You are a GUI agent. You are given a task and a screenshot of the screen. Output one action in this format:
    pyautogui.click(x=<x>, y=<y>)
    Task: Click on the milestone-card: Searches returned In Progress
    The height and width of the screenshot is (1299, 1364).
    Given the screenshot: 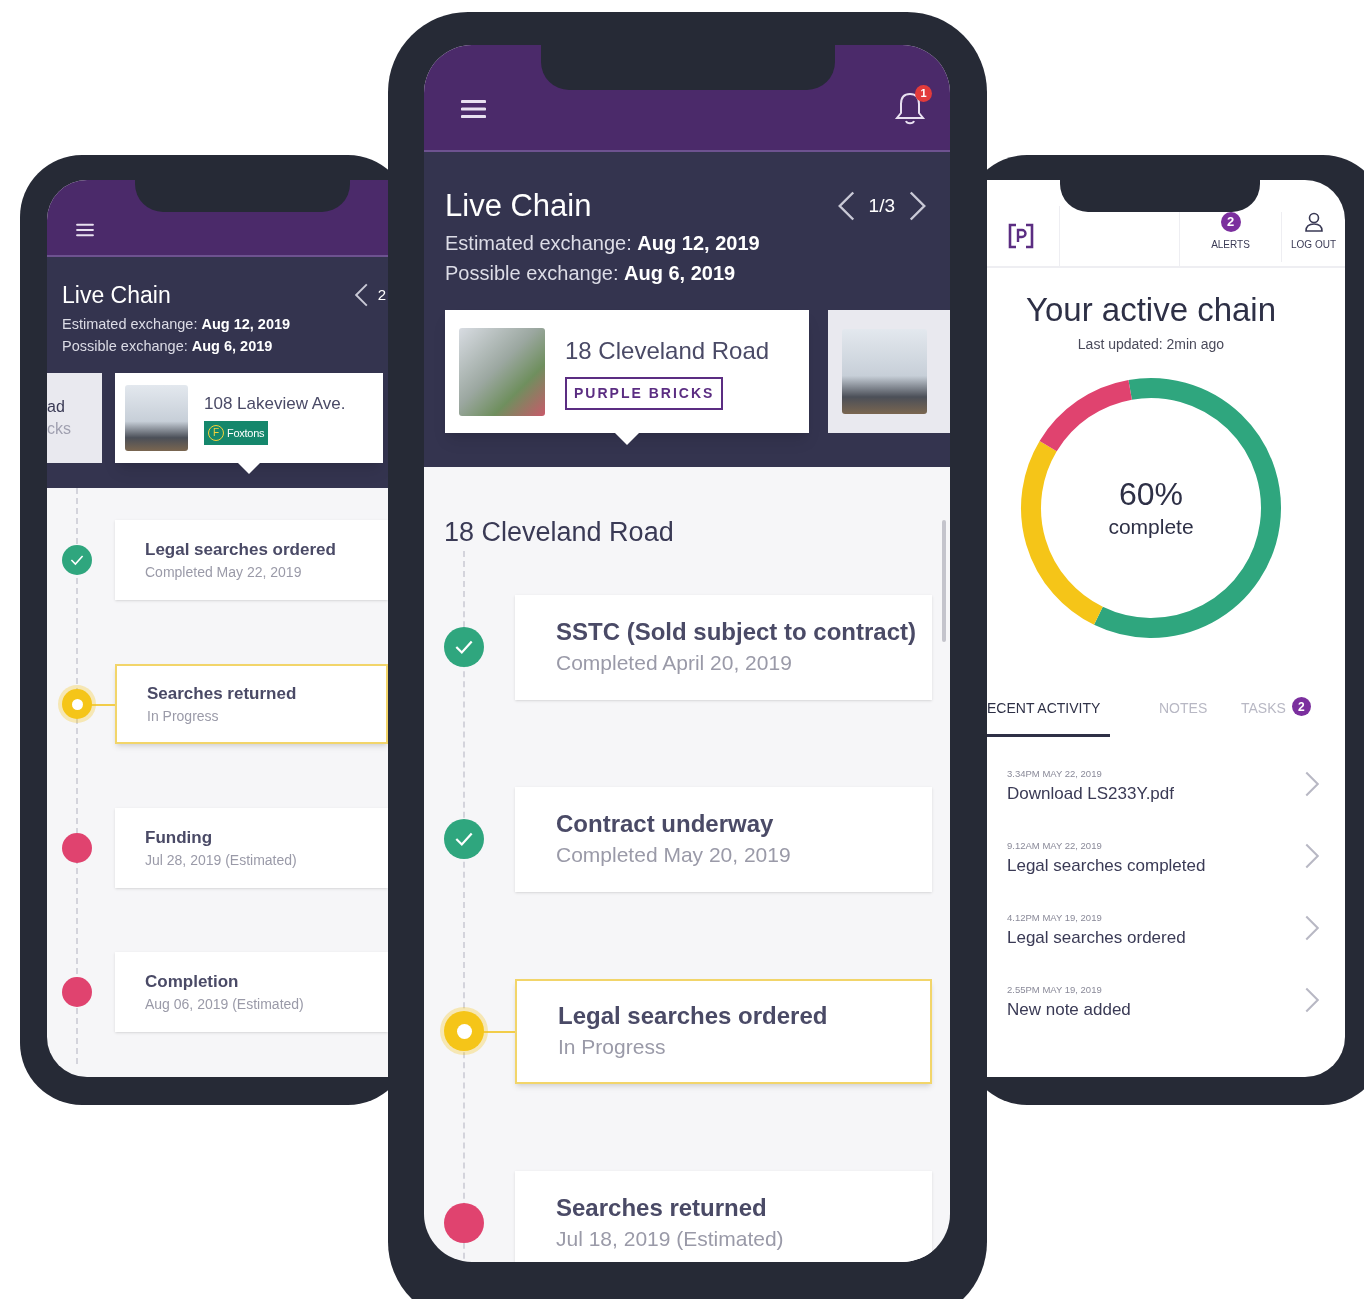 What is the action you would take?
    pyautogui.click(x=251, y=704)
    